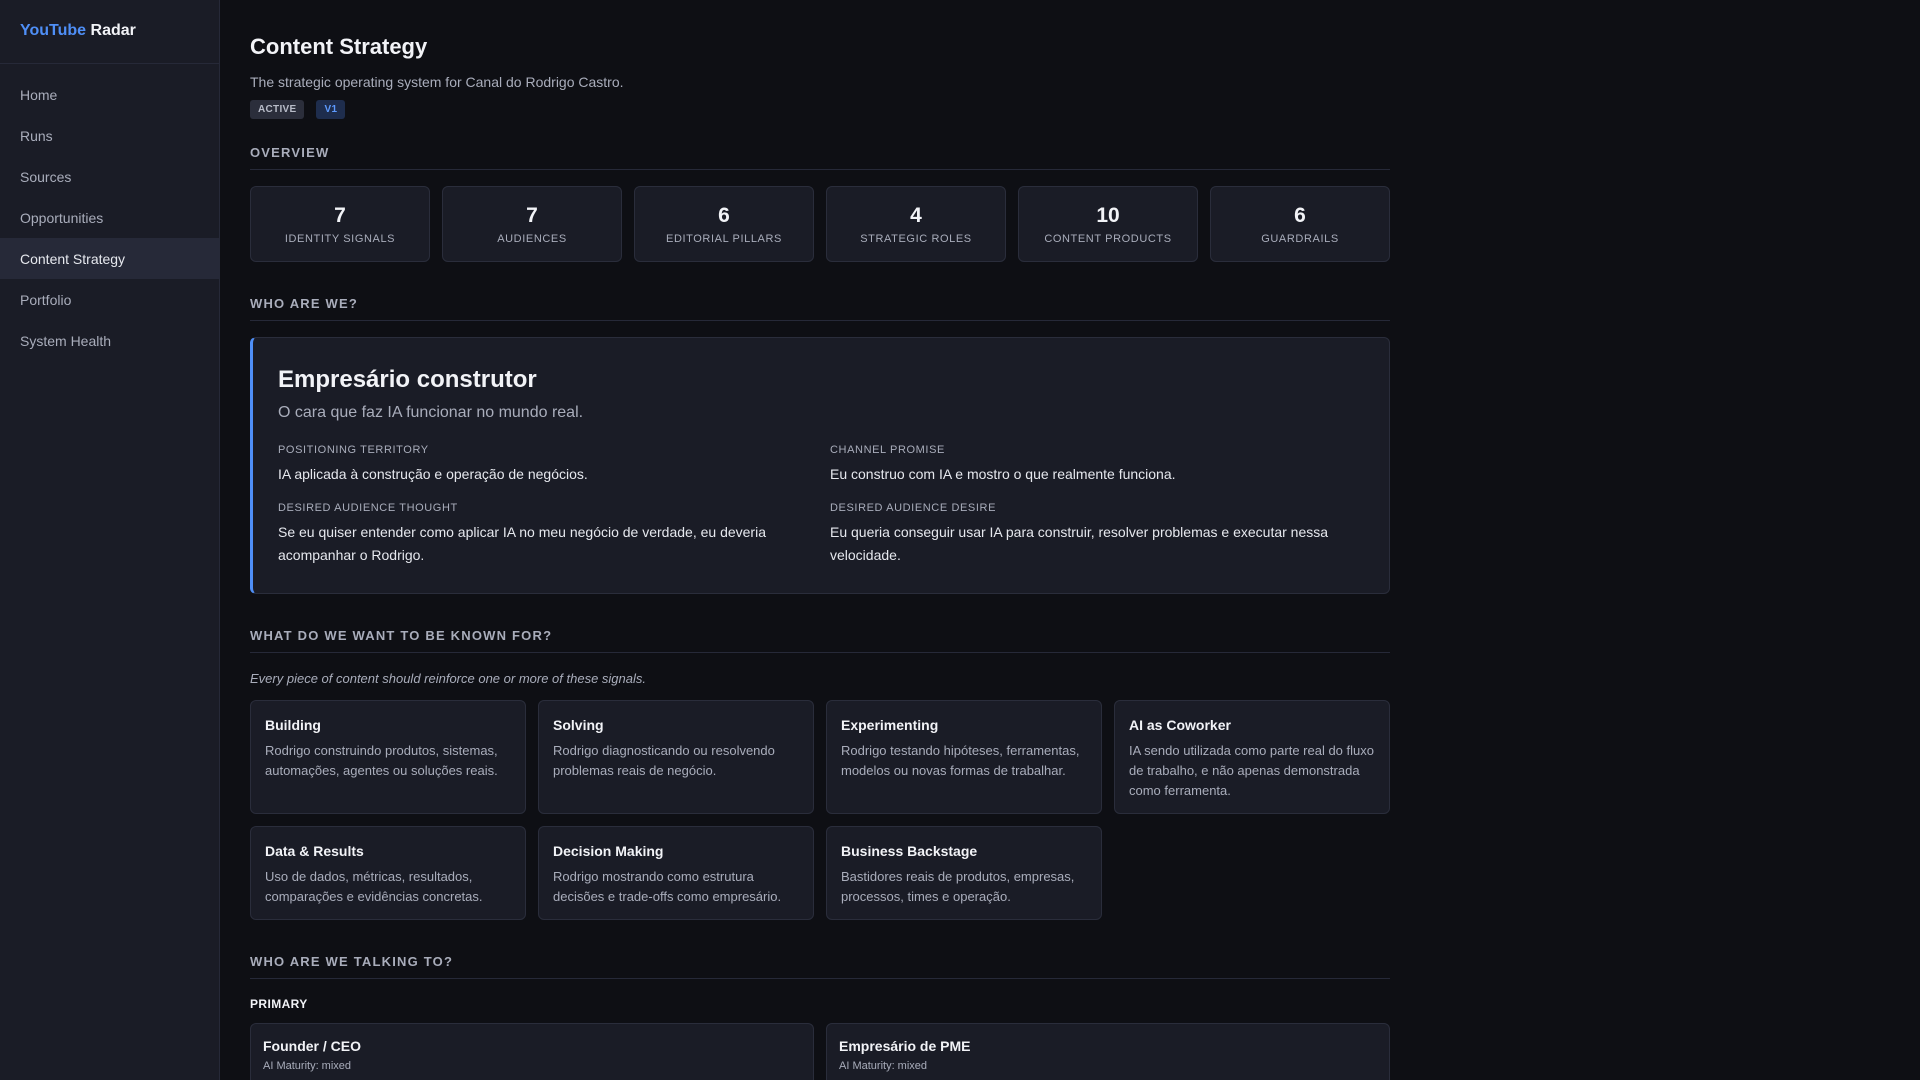 The height and width of the screenshot is (1080, 1920). Describe the element at coordinates (331, 109) in the screenshot. I see `version-badge: V1` at that location.